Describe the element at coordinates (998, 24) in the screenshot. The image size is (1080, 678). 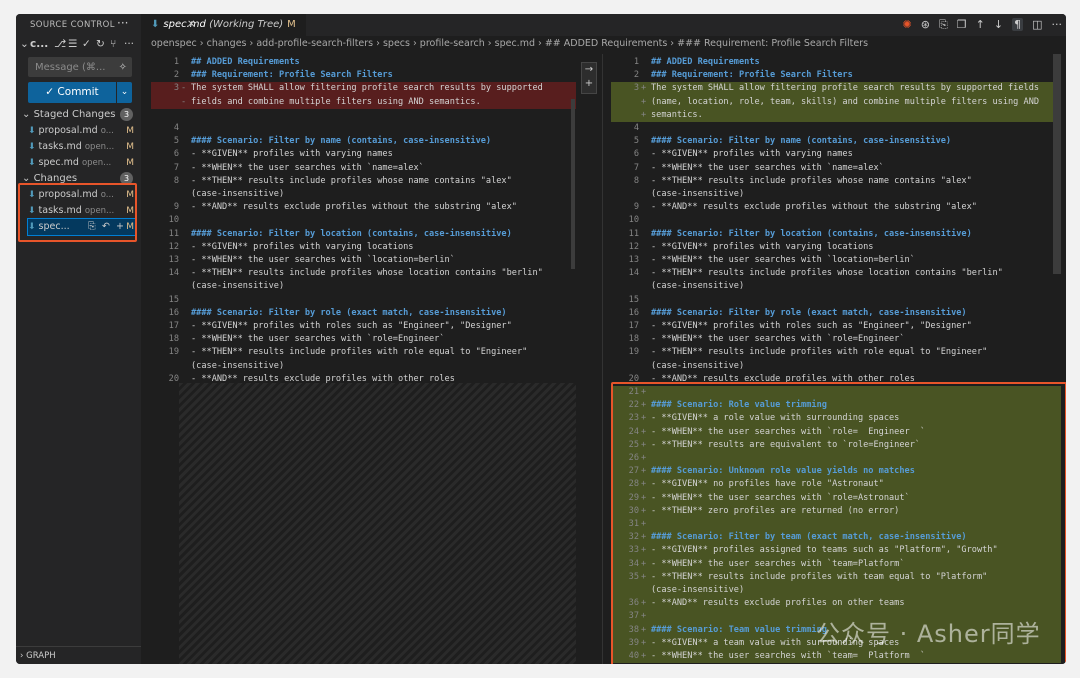
I see `arrow-down-icon: ↓` at that location.